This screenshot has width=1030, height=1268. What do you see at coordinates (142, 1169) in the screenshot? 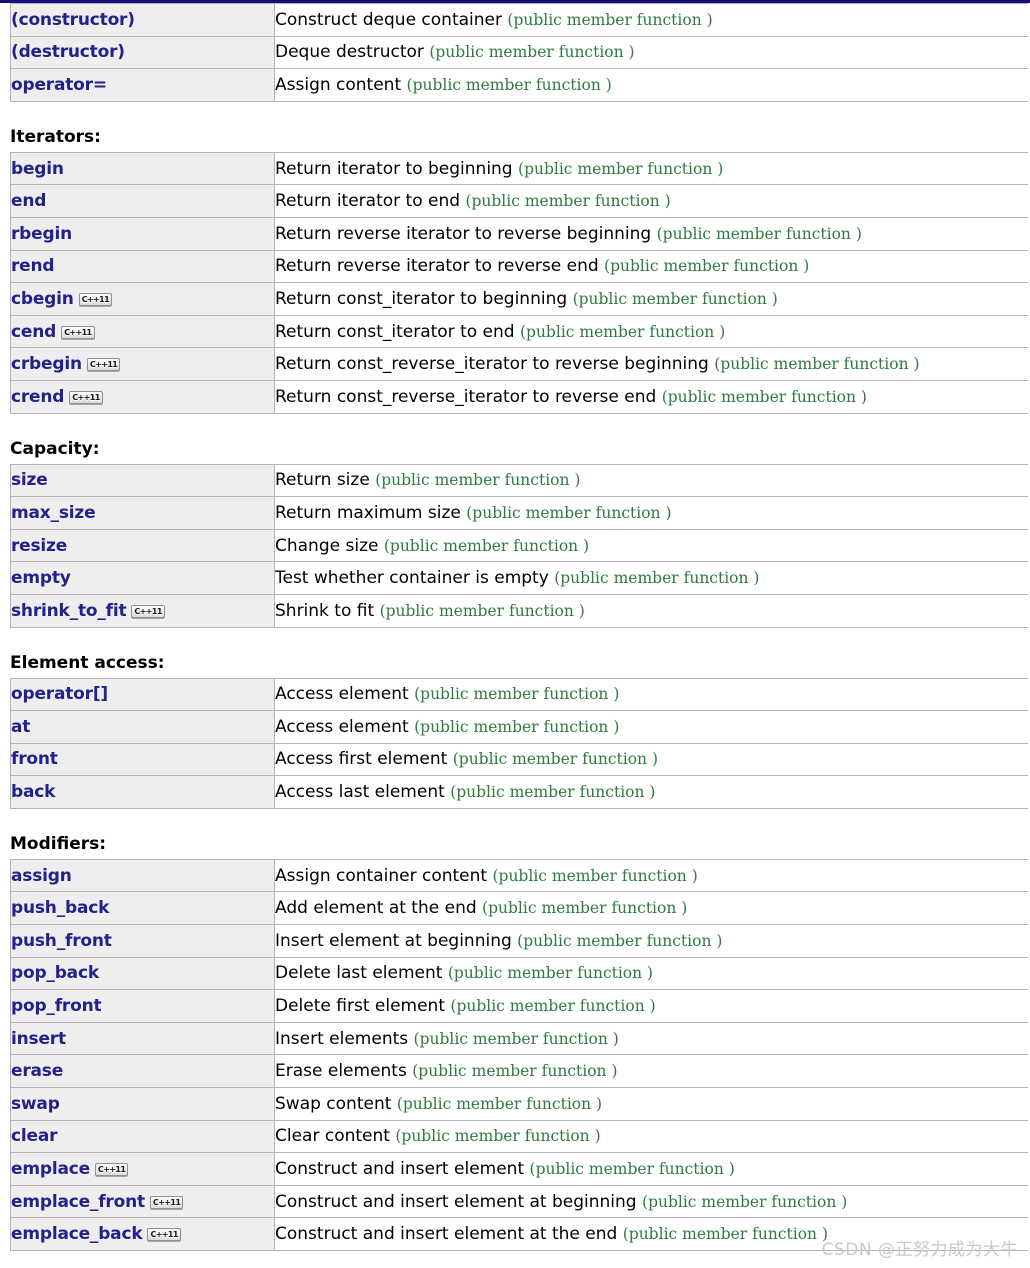
I see `member-name-cell: emplace C++11` at bounding box center [142, 1169].